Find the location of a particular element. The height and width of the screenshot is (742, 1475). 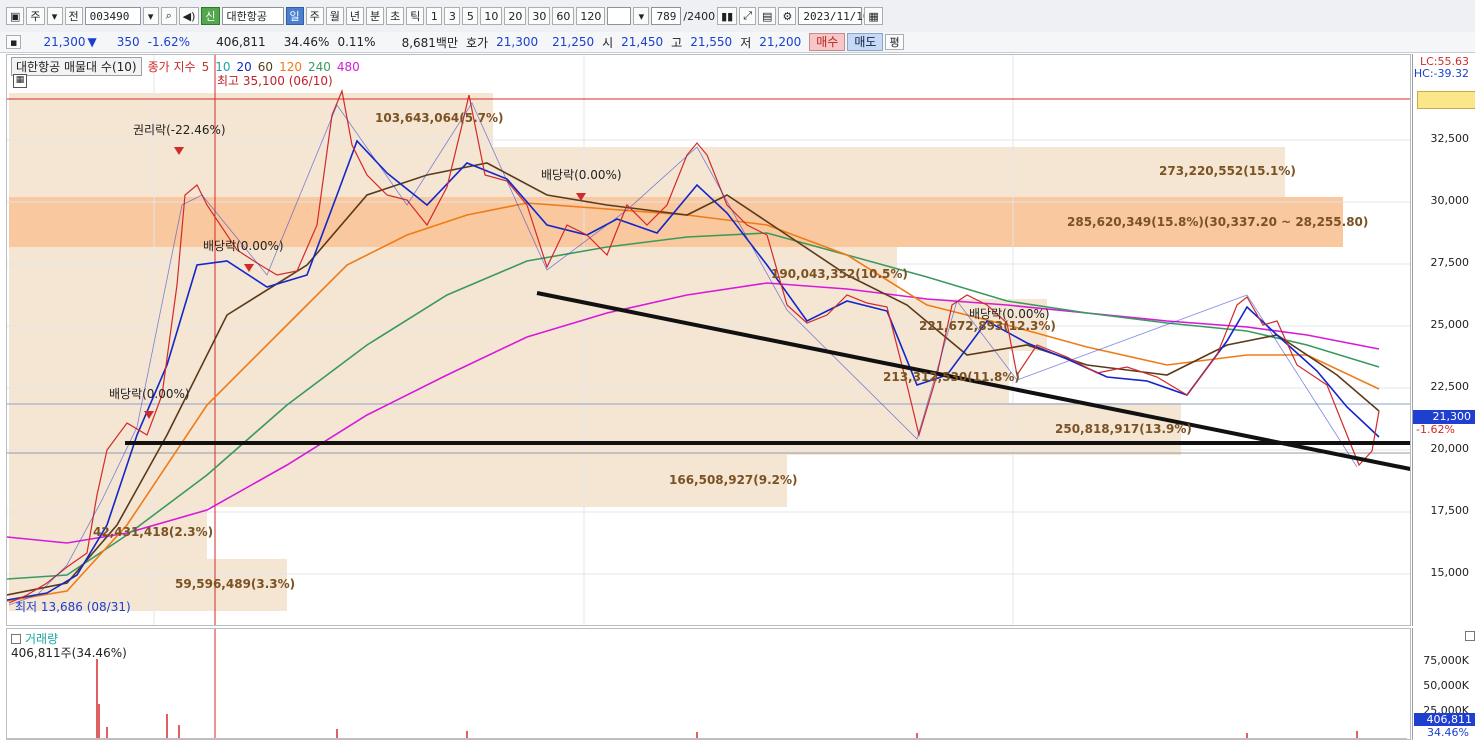

vol-tick-75000k: 75,000K is located at coordinates (1446, 660).